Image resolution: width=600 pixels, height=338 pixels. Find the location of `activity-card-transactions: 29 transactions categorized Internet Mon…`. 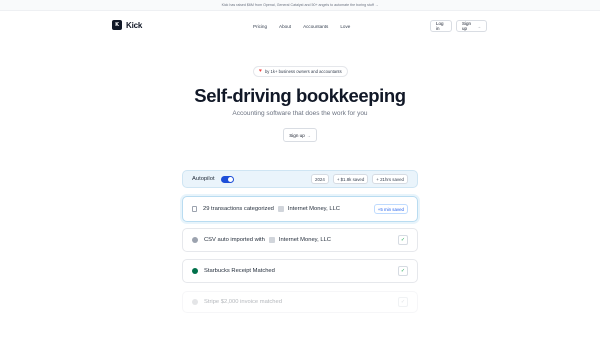

activity-card-transactions: 29 transactions categorized Internet Mon… is located at coordinates (300, 209).